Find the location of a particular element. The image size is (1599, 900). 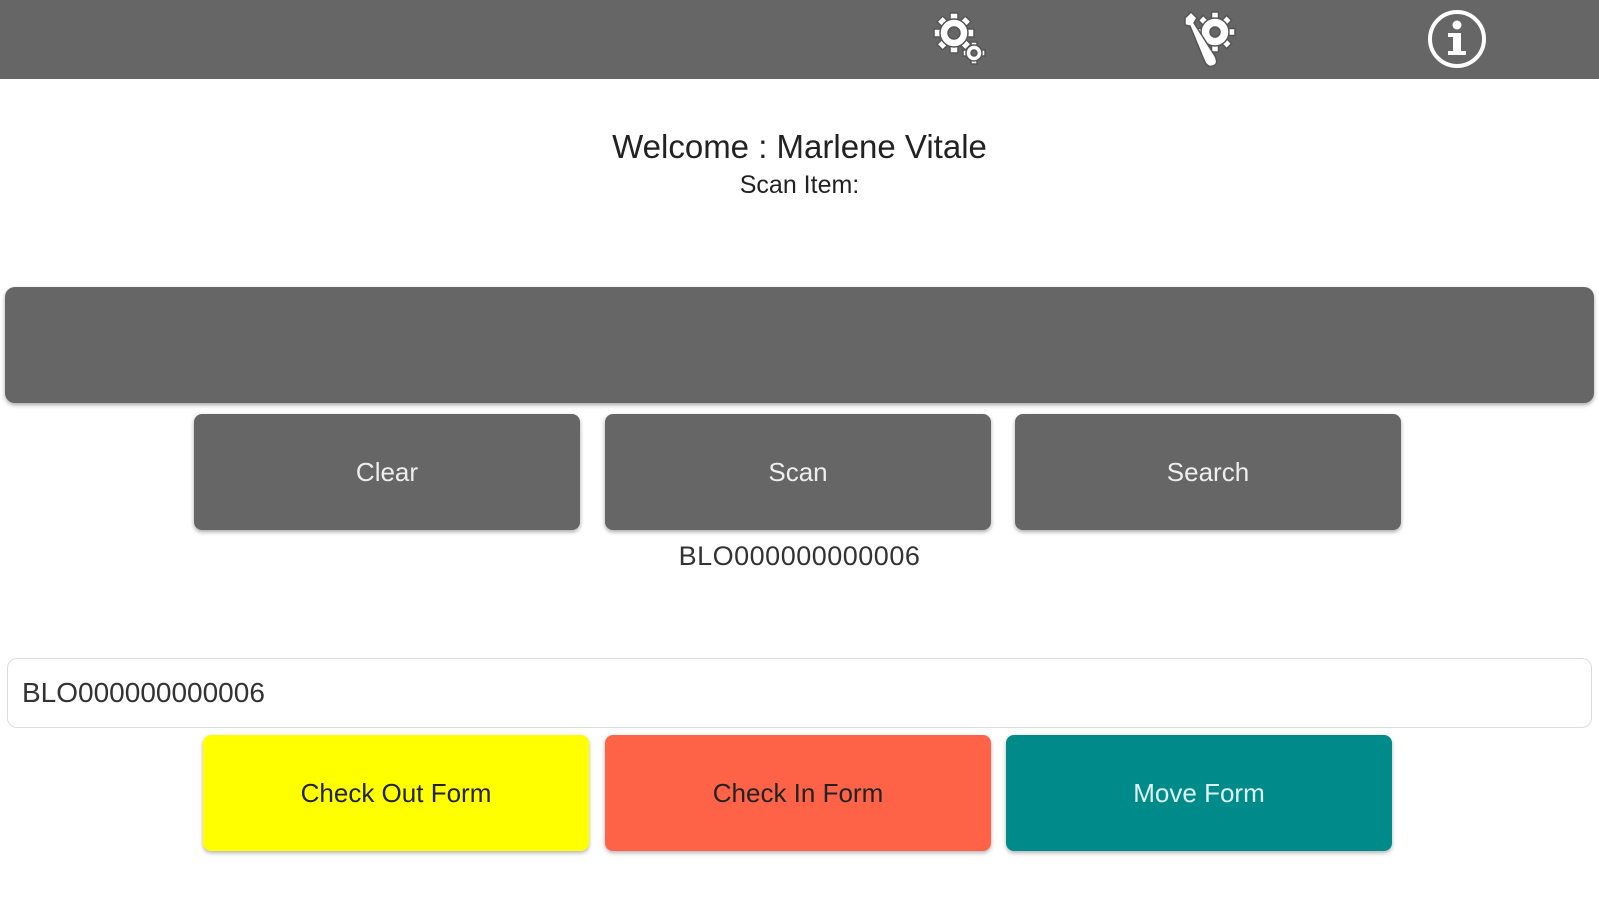

check-out-form-button: Check Out Form is located at coordinates (396, 793).